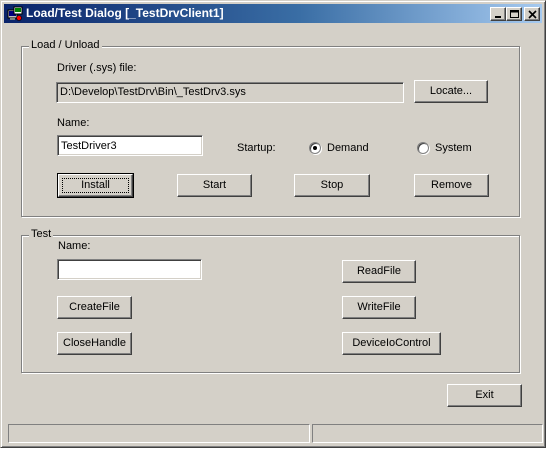 The image size is (550, 450). I want to click on load-unload-group-label: Load / Unload, so click(65, 45).